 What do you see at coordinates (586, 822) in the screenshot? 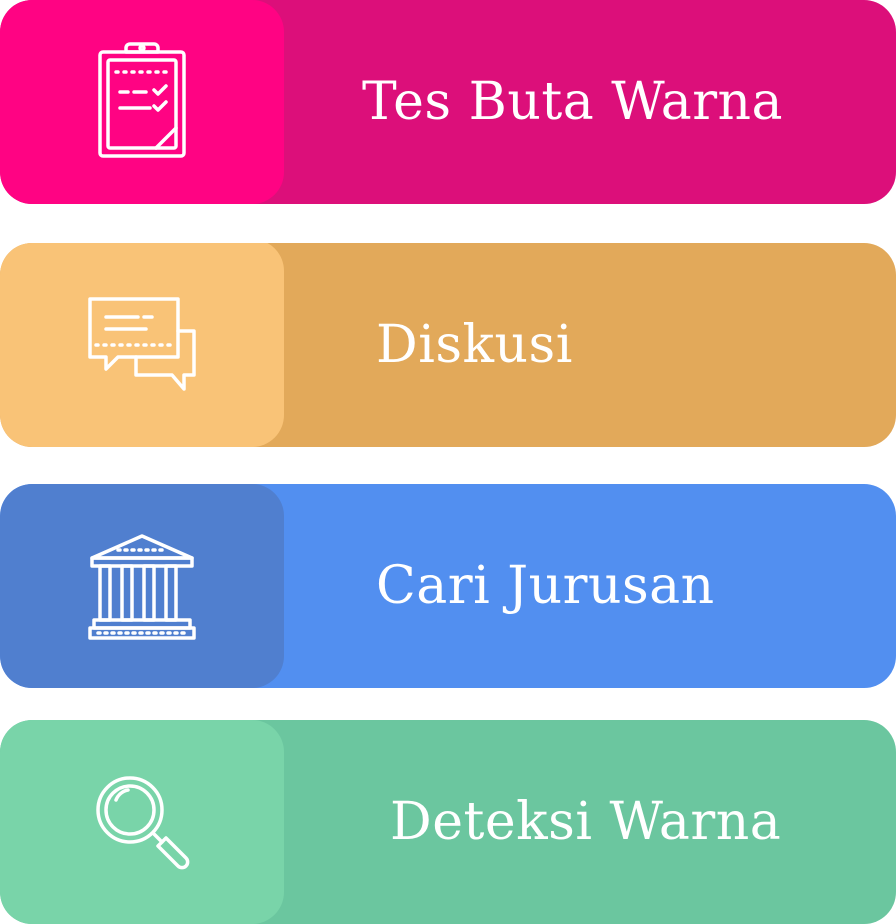
I see `menu-item-label: Deteksi Warna` at bounding box center [586, 822].